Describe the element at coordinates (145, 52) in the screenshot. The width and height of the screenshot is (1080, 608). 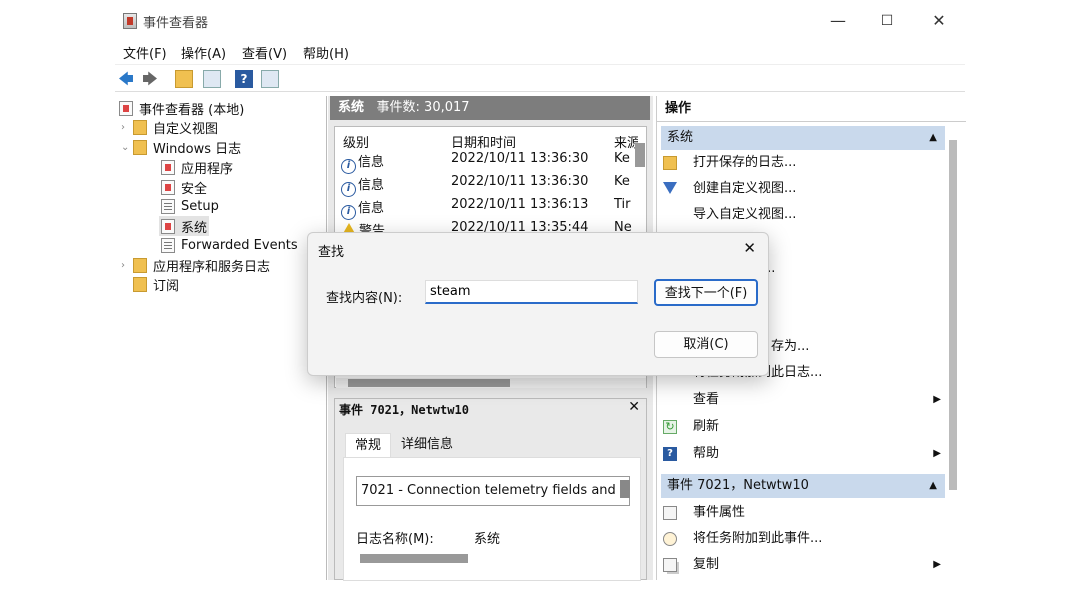
I see `menu-file: 文件(F)` at that location.